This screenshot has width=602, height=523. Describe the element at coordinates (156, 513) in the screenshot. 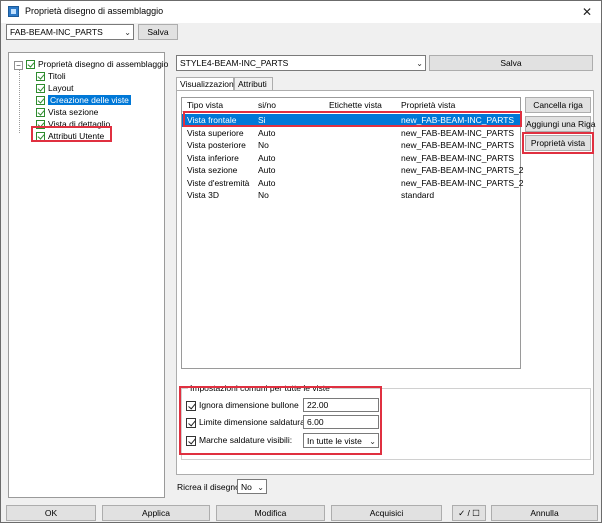

I see `apply-button: Applica` at that location.